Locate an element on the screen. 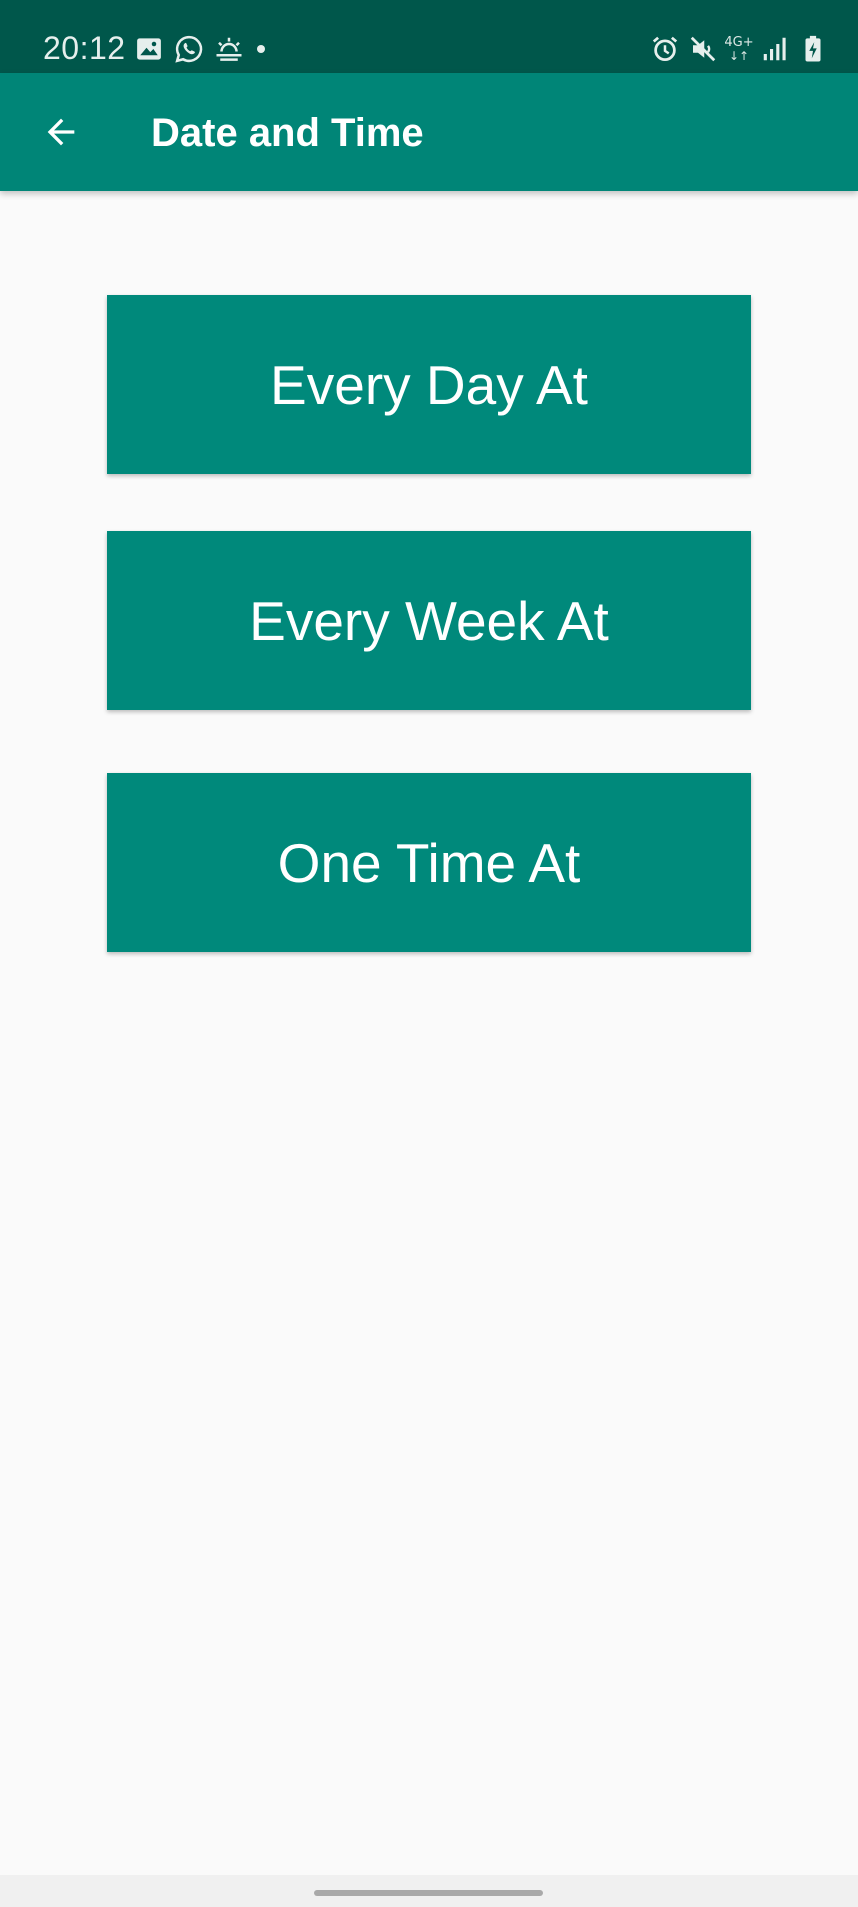 This screenshot has height=1907, width=858. status-bar: 20:12 4G+ ↓↑ is located at coordinates (429, 36).